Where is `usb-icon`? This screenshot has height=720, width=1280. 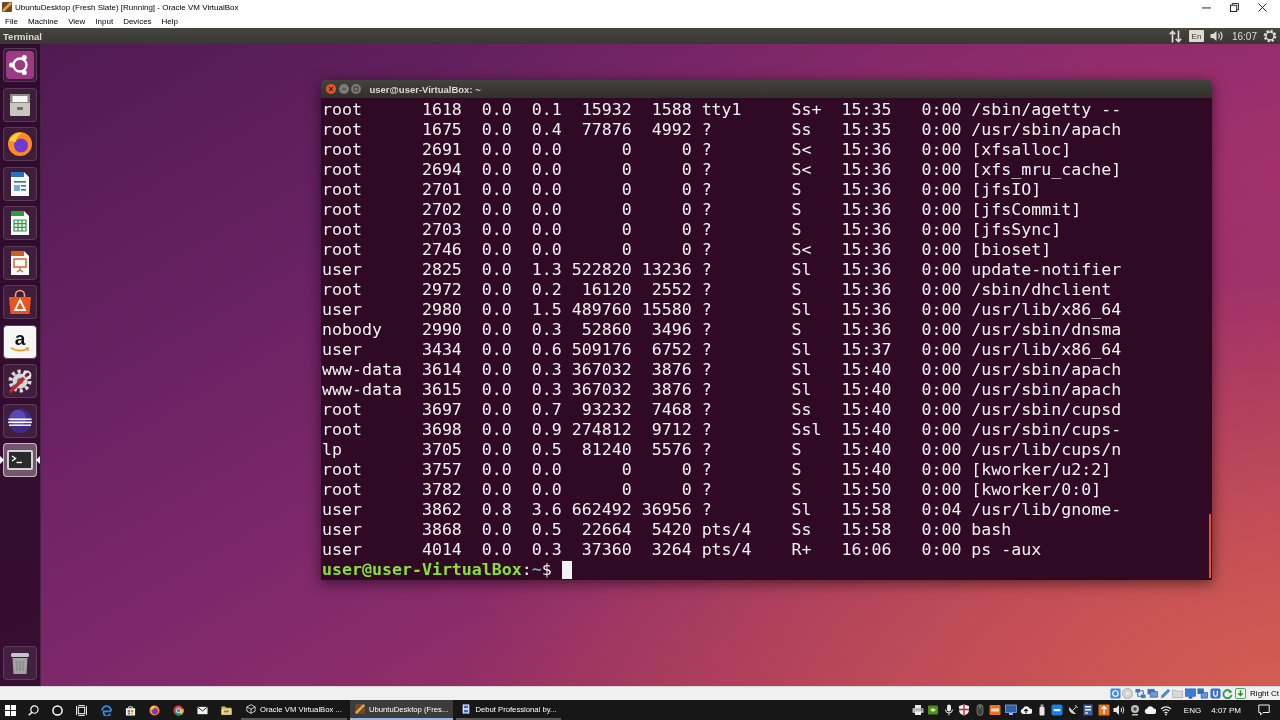
usb-icon is located at coordinates (1215, 693).